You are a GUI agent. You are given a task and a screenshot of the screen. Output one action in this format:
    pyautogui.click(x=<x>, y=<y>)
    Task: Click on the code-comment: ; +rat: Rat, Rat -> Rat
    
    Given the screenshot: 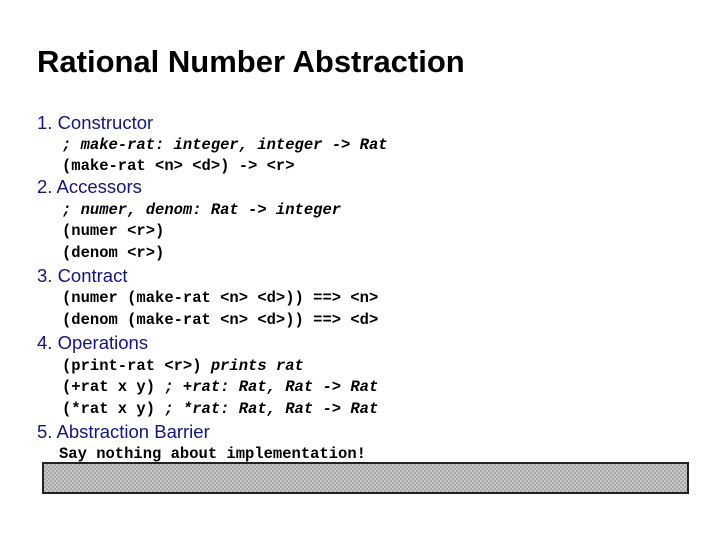 What is the action you would take?
    pyautogui.click(x=271, y=387)
    